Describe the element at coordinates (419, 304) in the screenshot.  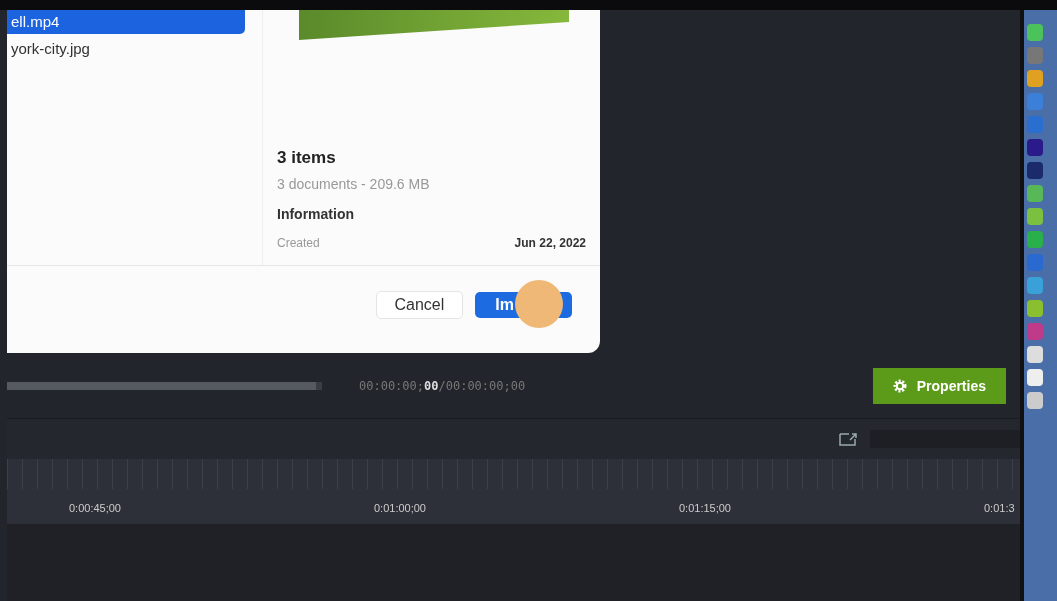
I see `cancel-button: Cancel` at that location.